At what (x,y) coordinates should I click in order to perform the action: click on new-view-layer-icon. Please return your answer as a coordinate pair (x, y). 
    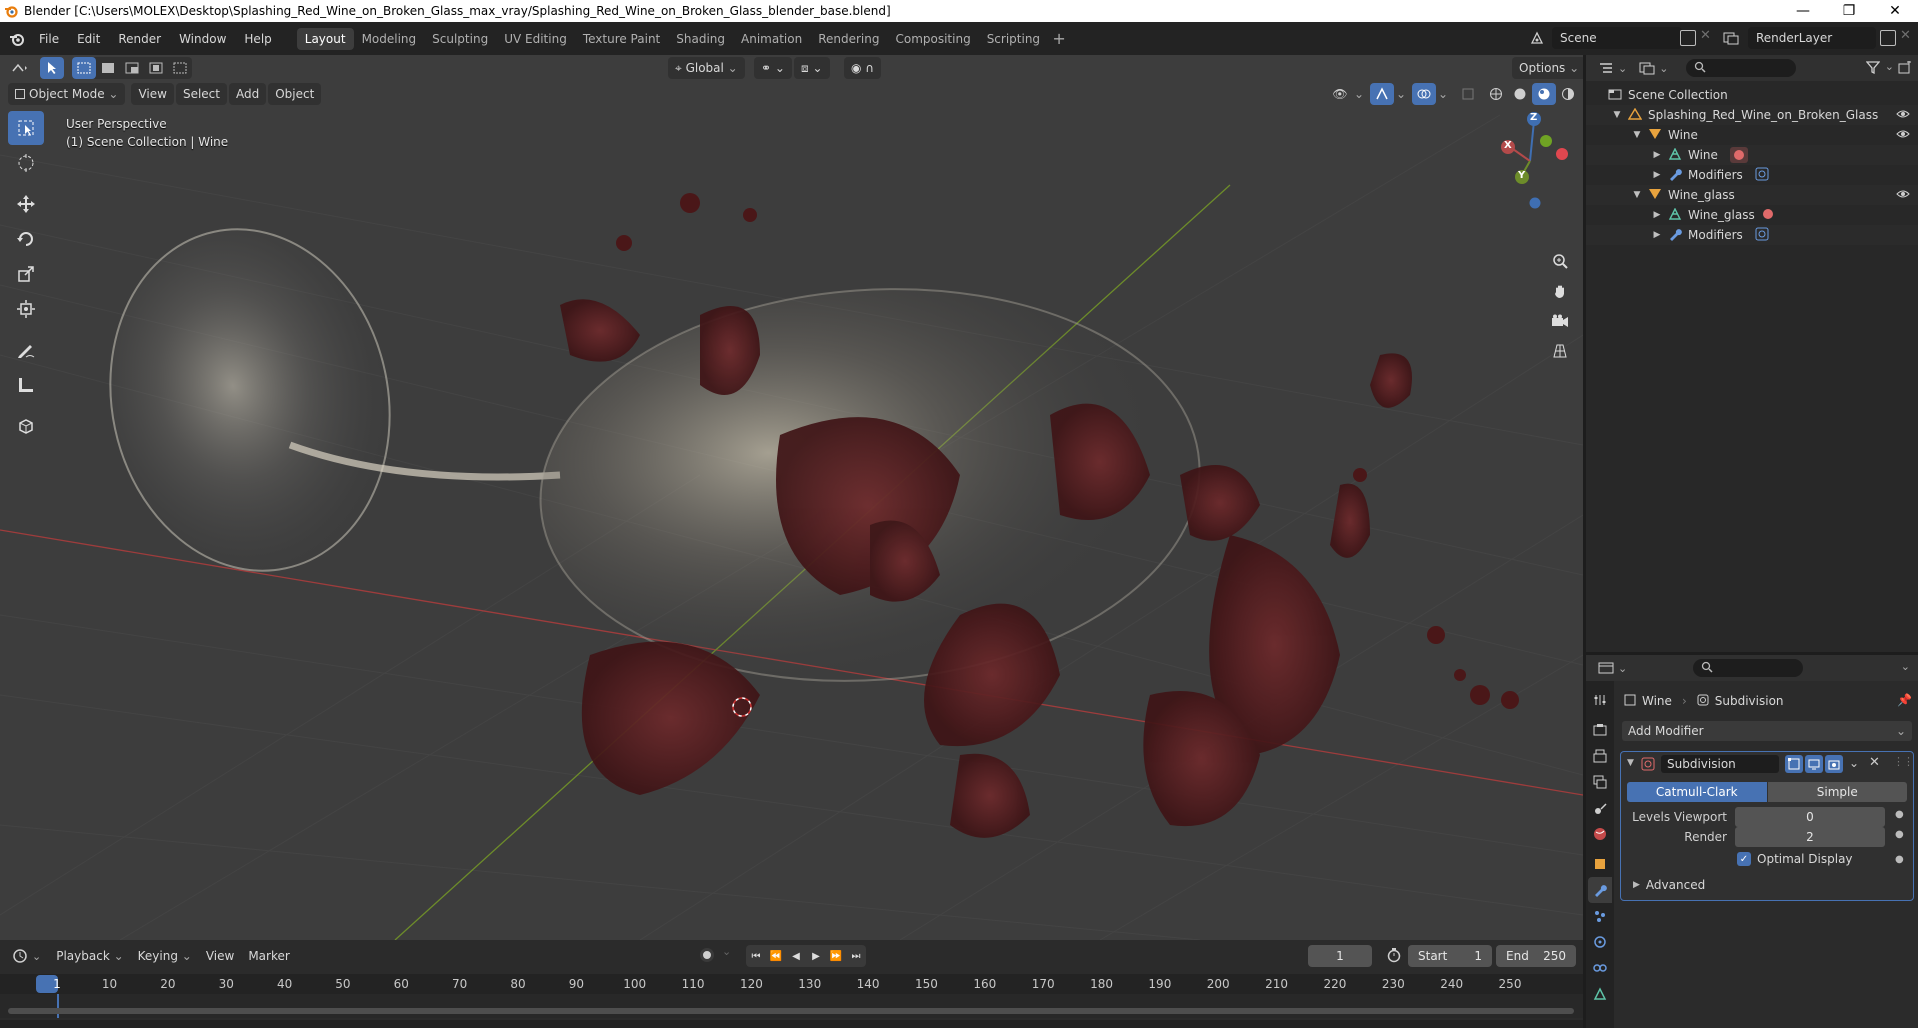
    Looking at the image, I should click on (1888, 38).